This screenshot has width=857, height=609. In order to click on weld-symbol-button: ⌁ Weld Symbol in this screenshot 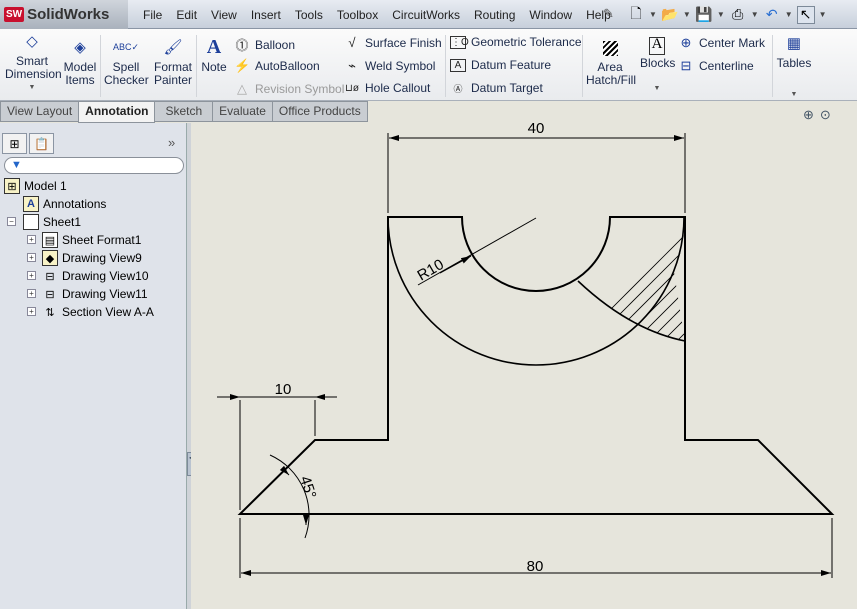, I will do `click(389, 66)`.